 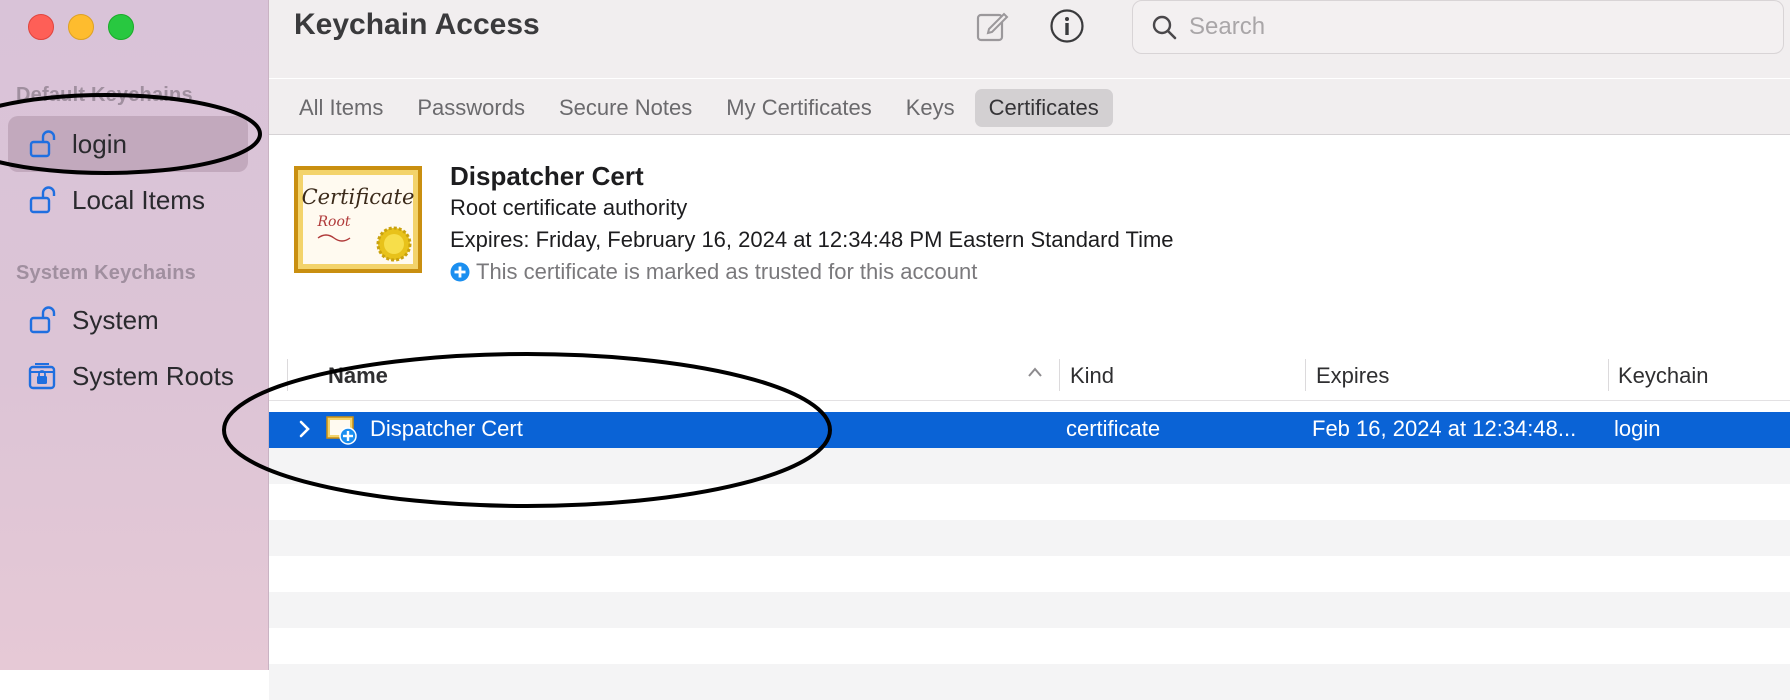 What do you see at coordinates (394, 244) in the screenshot?
I see `gold-seal-icon` at bounding box center [394, 244].